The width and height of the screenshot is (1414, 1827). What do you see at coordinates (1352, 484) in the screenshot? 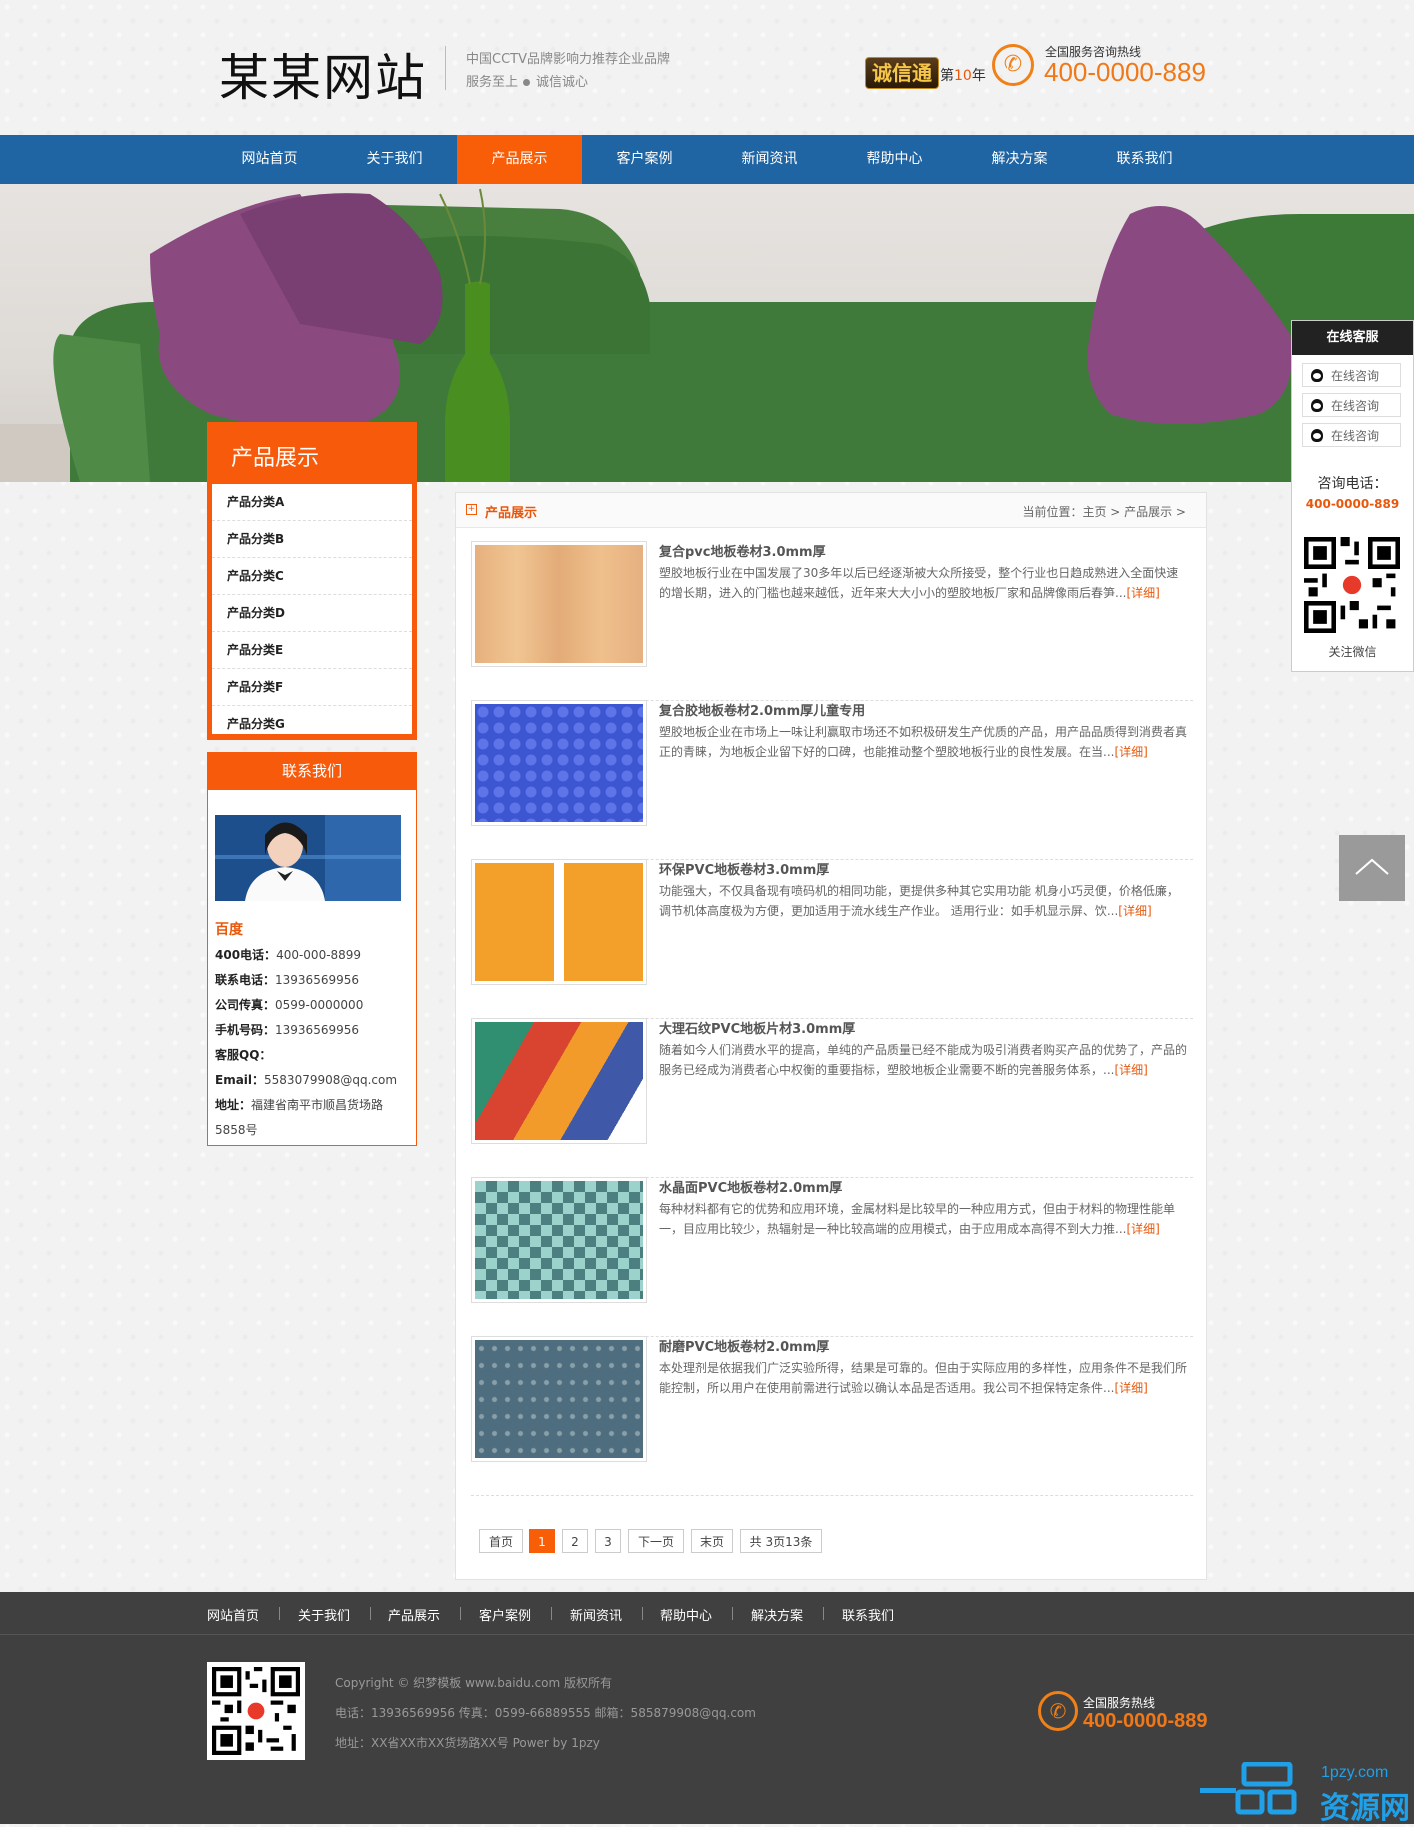
I see `consult-phone-label: 咨询电话：` at bounding box center [1352, 484].